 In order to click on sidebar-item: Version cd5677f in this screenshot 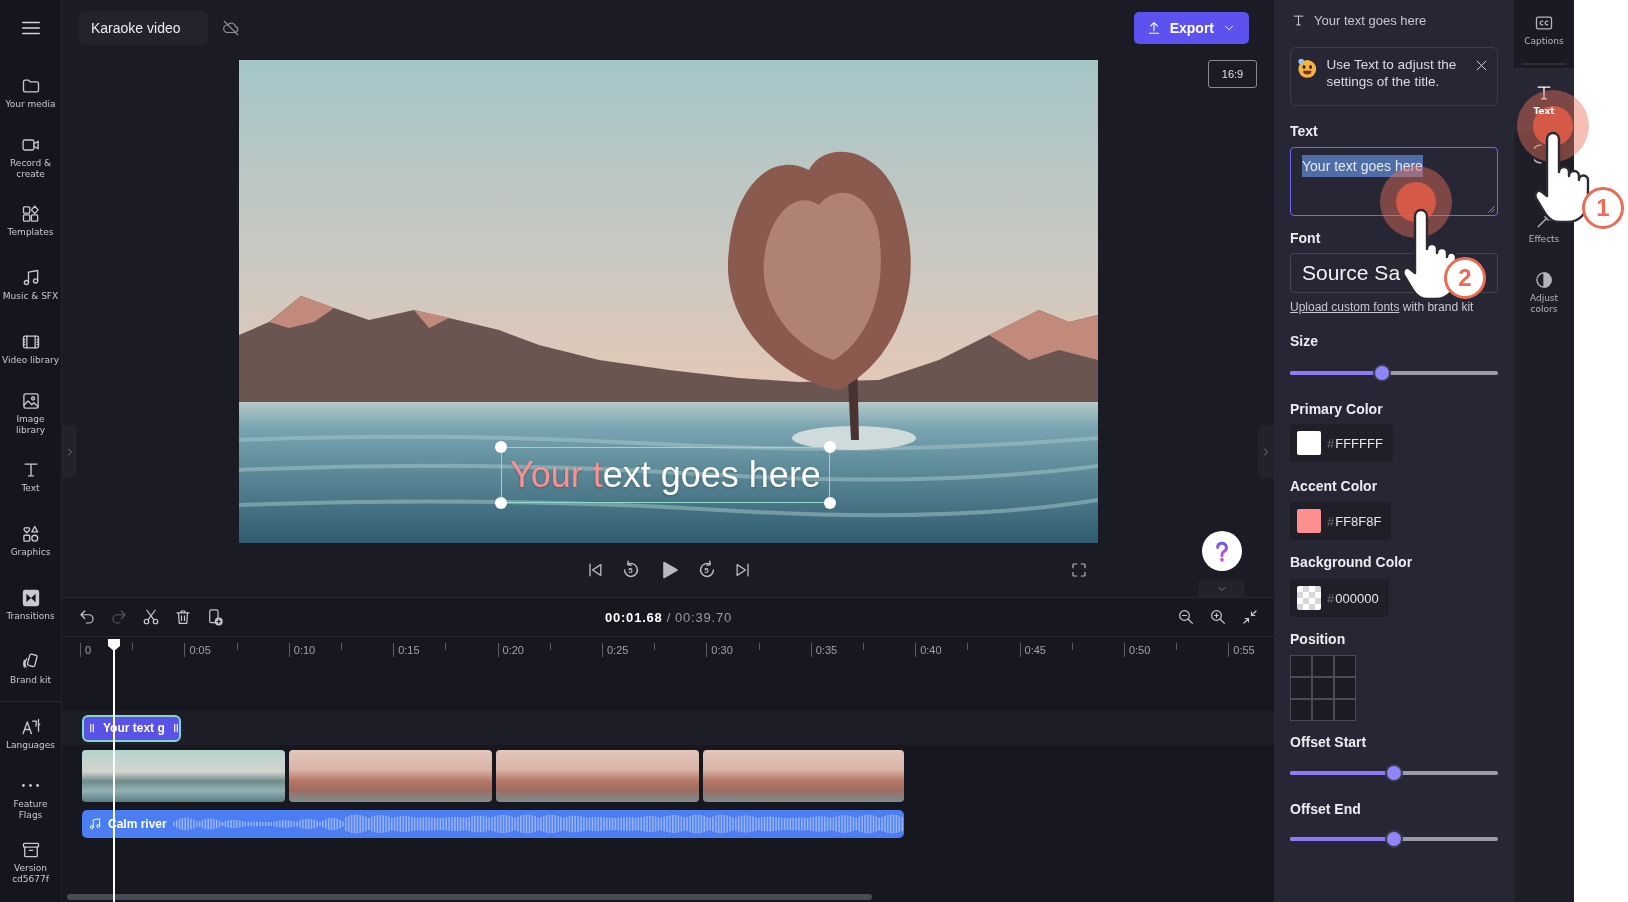, I will do `click(30, 862)`.